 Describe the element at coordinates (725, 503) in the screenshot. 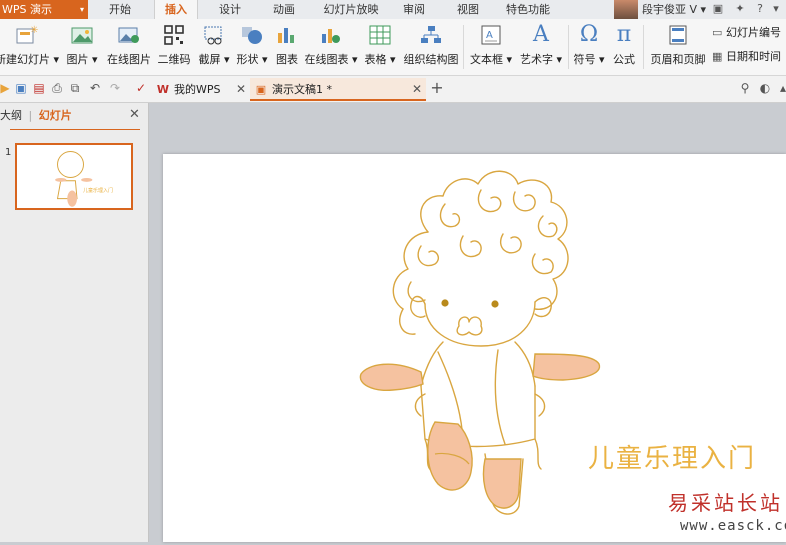

I see `watermark-text: 易采站长站` at that location.